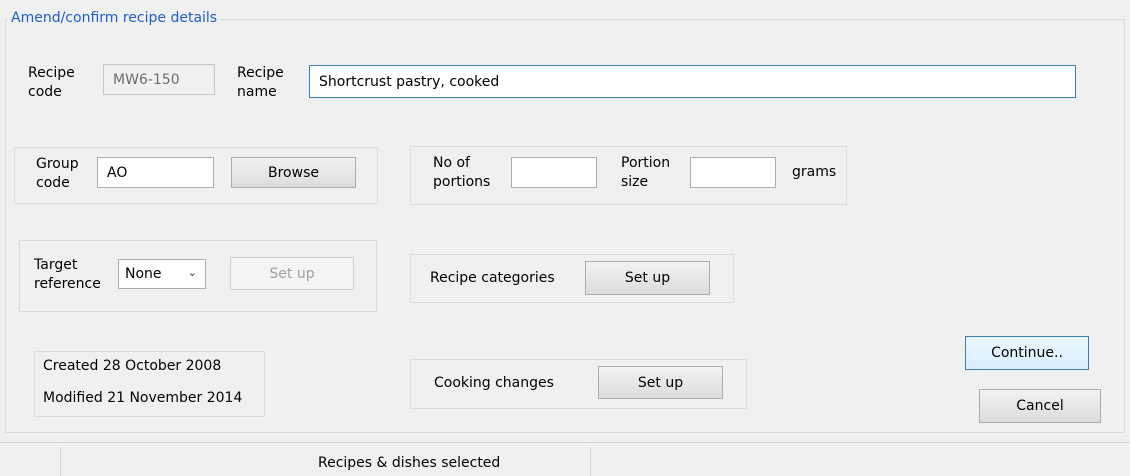 The image size is (1130, 476). Describe the element at coordinates (409, 463) in the screenshot. I see `status-selection-text: Recipes & dishes selected` at that location.